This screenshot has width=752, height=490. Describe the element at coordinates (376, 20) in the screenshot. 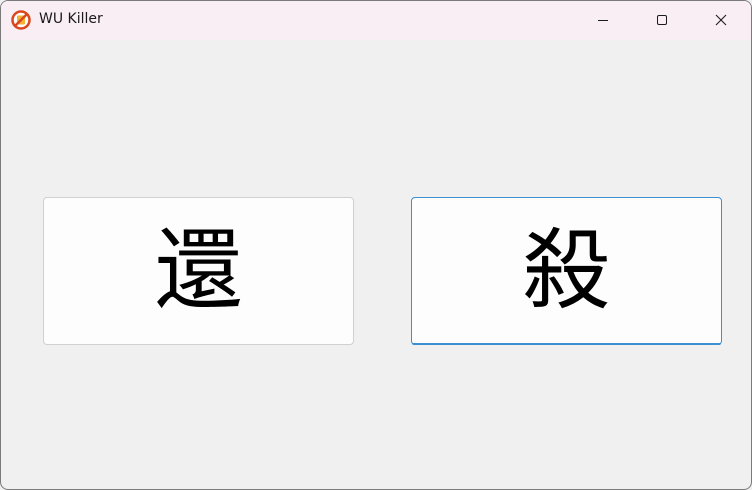

I see `title-bar: WU Killer` at that location.